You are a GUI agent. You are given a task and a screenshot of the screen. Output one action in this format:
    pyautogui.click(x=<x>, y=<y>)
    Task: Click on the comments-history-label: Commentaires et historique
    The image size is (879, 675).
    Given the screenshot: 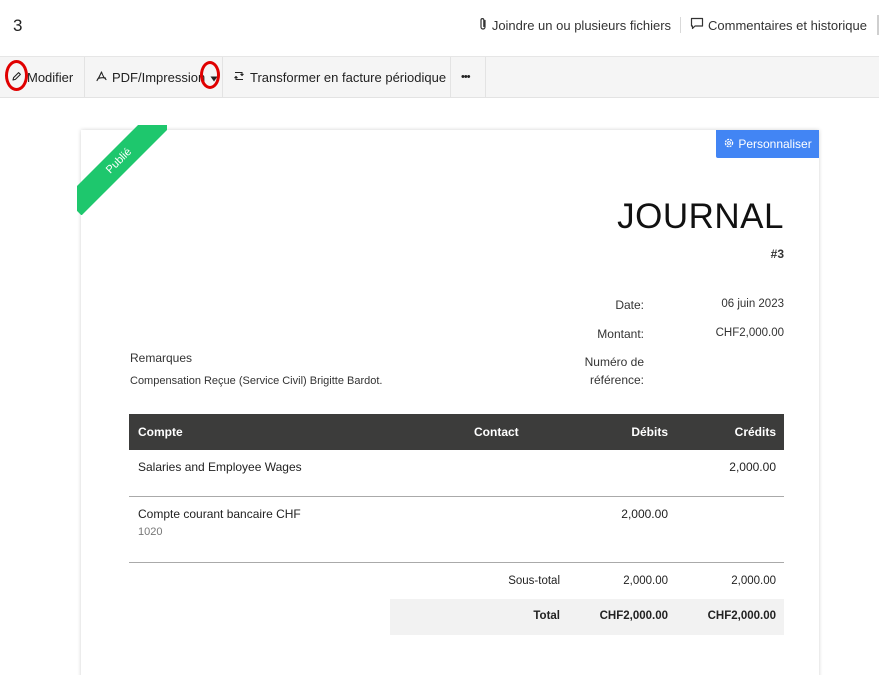 What is the action you would take?
    pyautogui.click(x=787, y=25)
    